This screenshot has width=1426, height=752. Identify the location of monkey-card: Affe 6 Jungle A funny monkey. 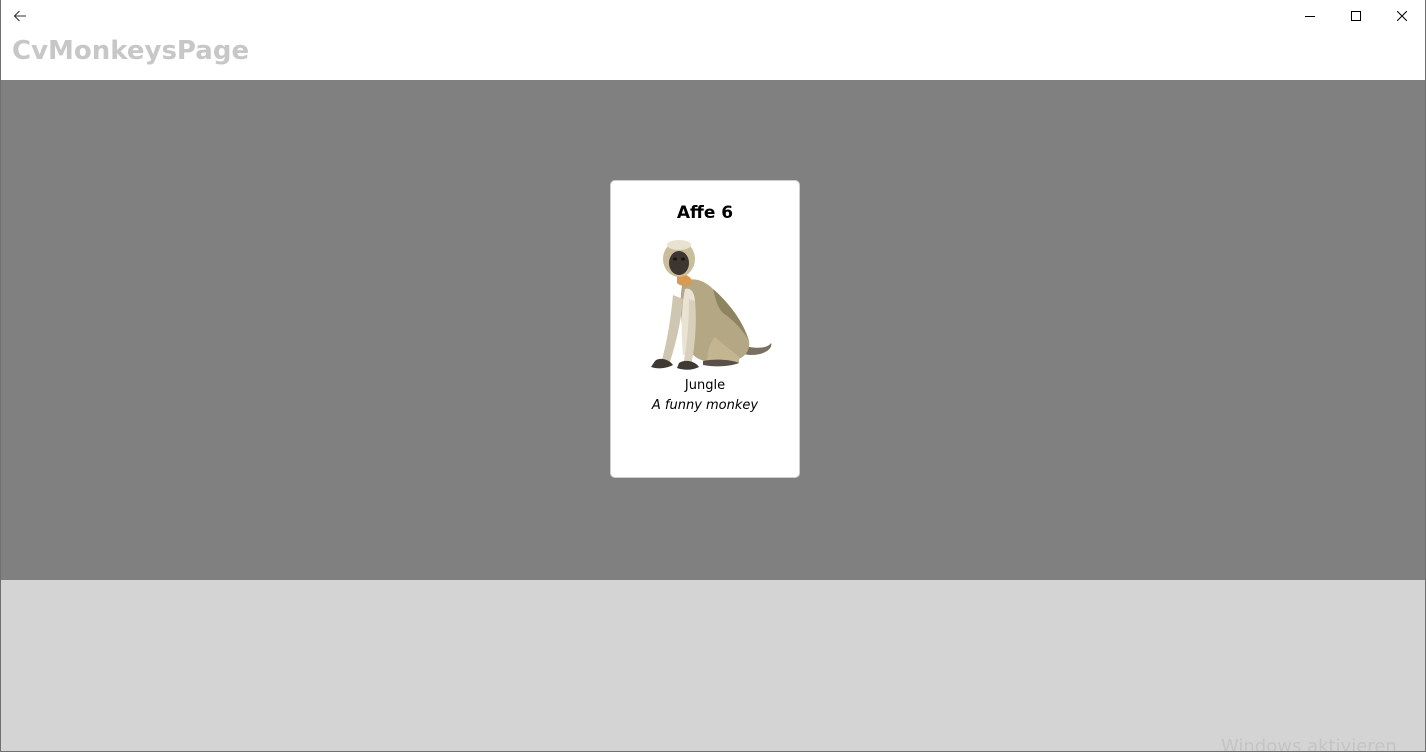
(705, 329).